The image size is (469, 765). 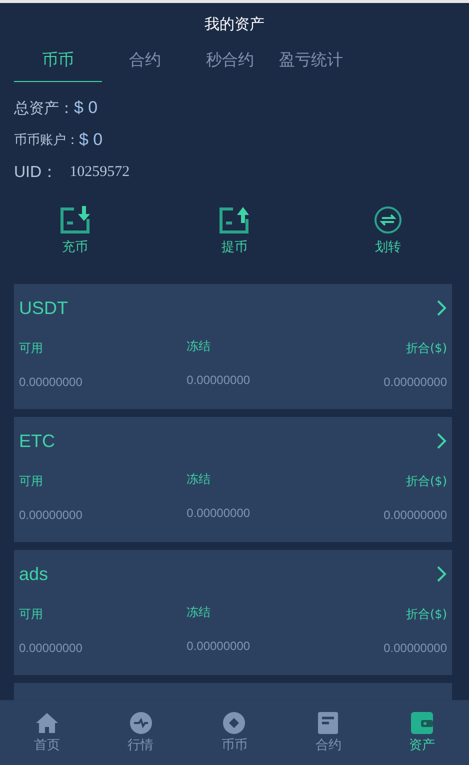 What do you see at coordinates (58, 61) in the screenshot?
I see `tab: 币币` at bounding box center [58, 61].